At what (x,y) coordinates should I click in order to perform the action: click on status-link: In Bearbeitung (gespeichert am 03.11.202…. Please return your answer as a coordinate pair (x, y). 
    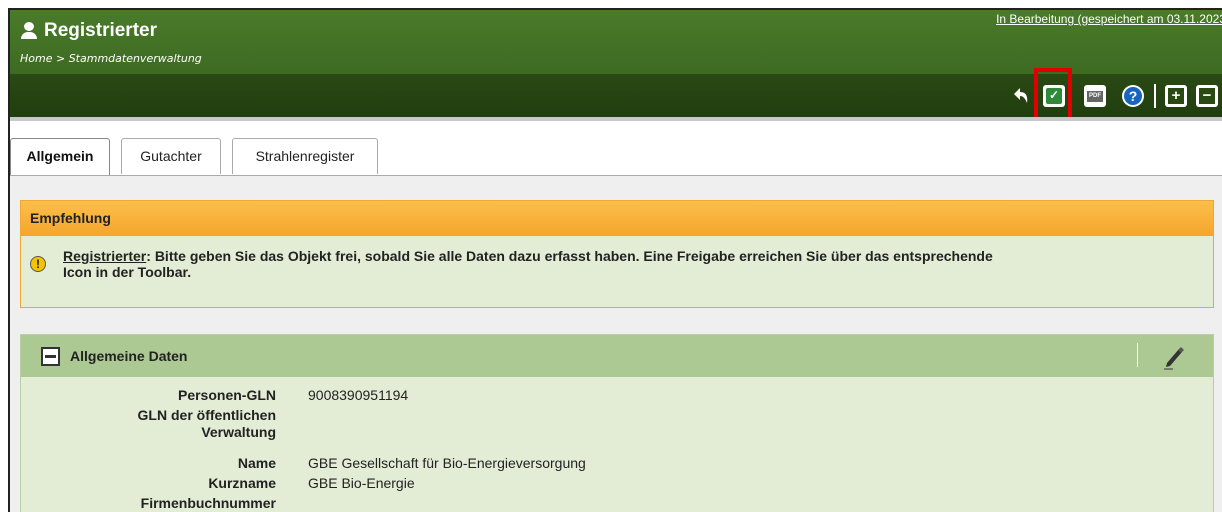
    Looking at the image, I should click on (1109, 19).